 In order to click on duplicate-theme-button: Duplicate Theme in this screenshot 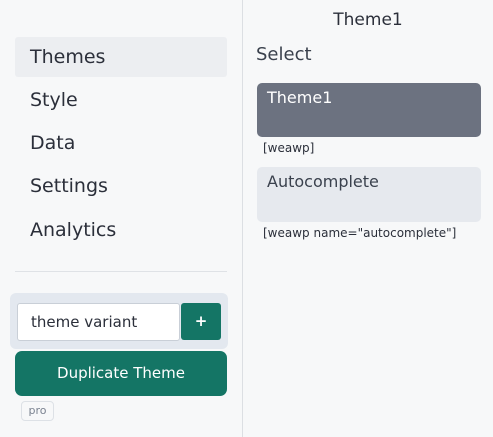, I will do `click(121, 373)`.